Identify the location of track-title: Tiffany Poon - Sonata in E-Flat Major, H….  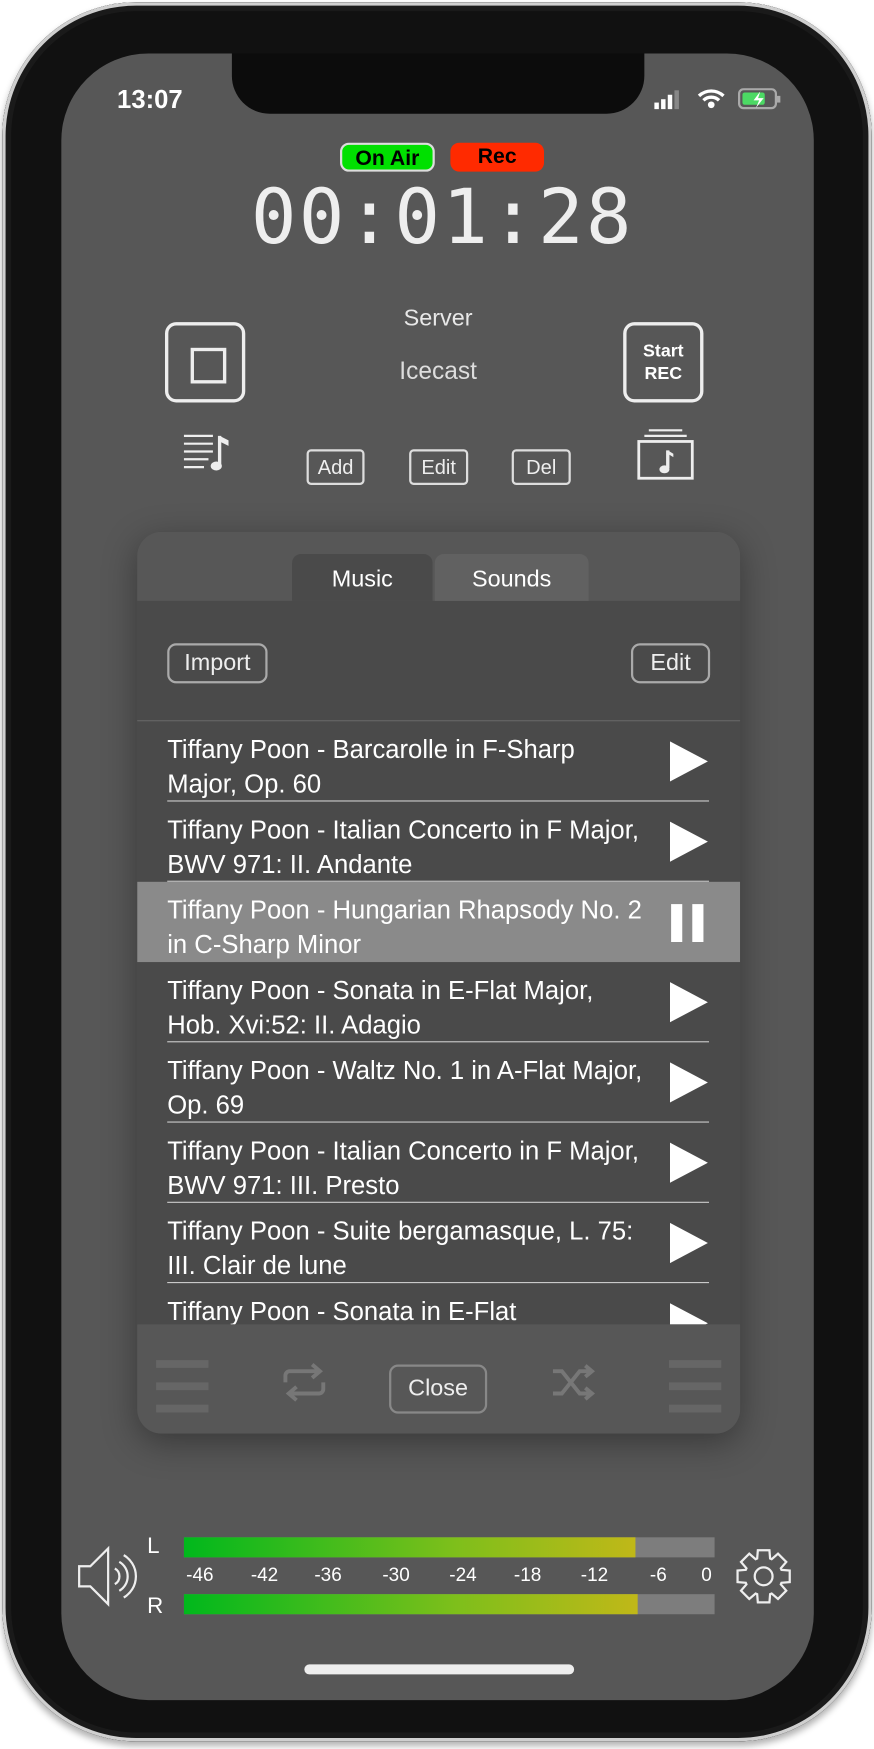
(380, 1007).